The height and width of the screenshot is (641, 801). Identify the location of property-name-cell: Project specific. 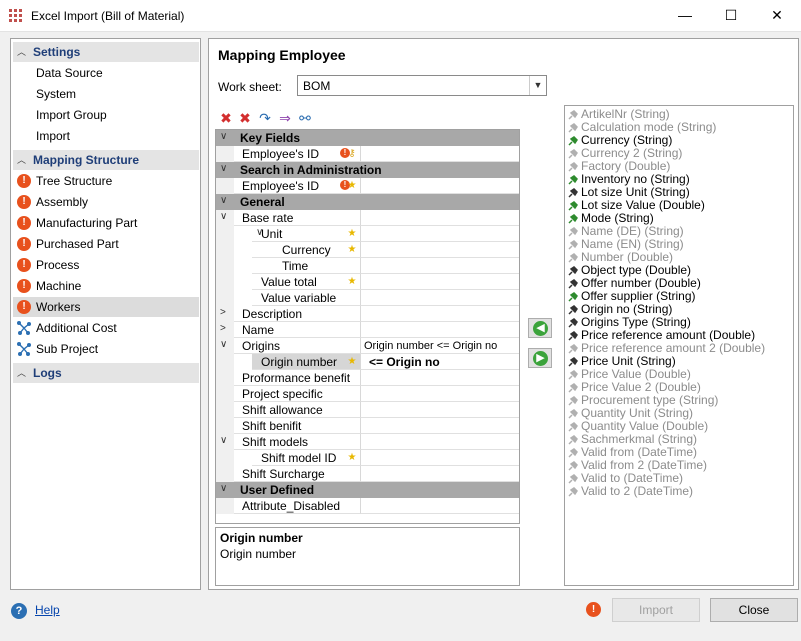
(297, 394).